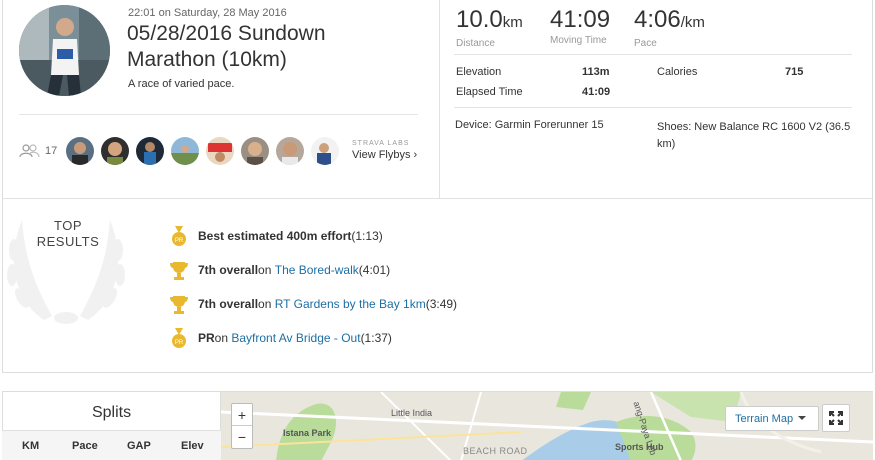 The height and width of the screenshot is (460, 875). I want to click on expand-icon, so click(836, 418).